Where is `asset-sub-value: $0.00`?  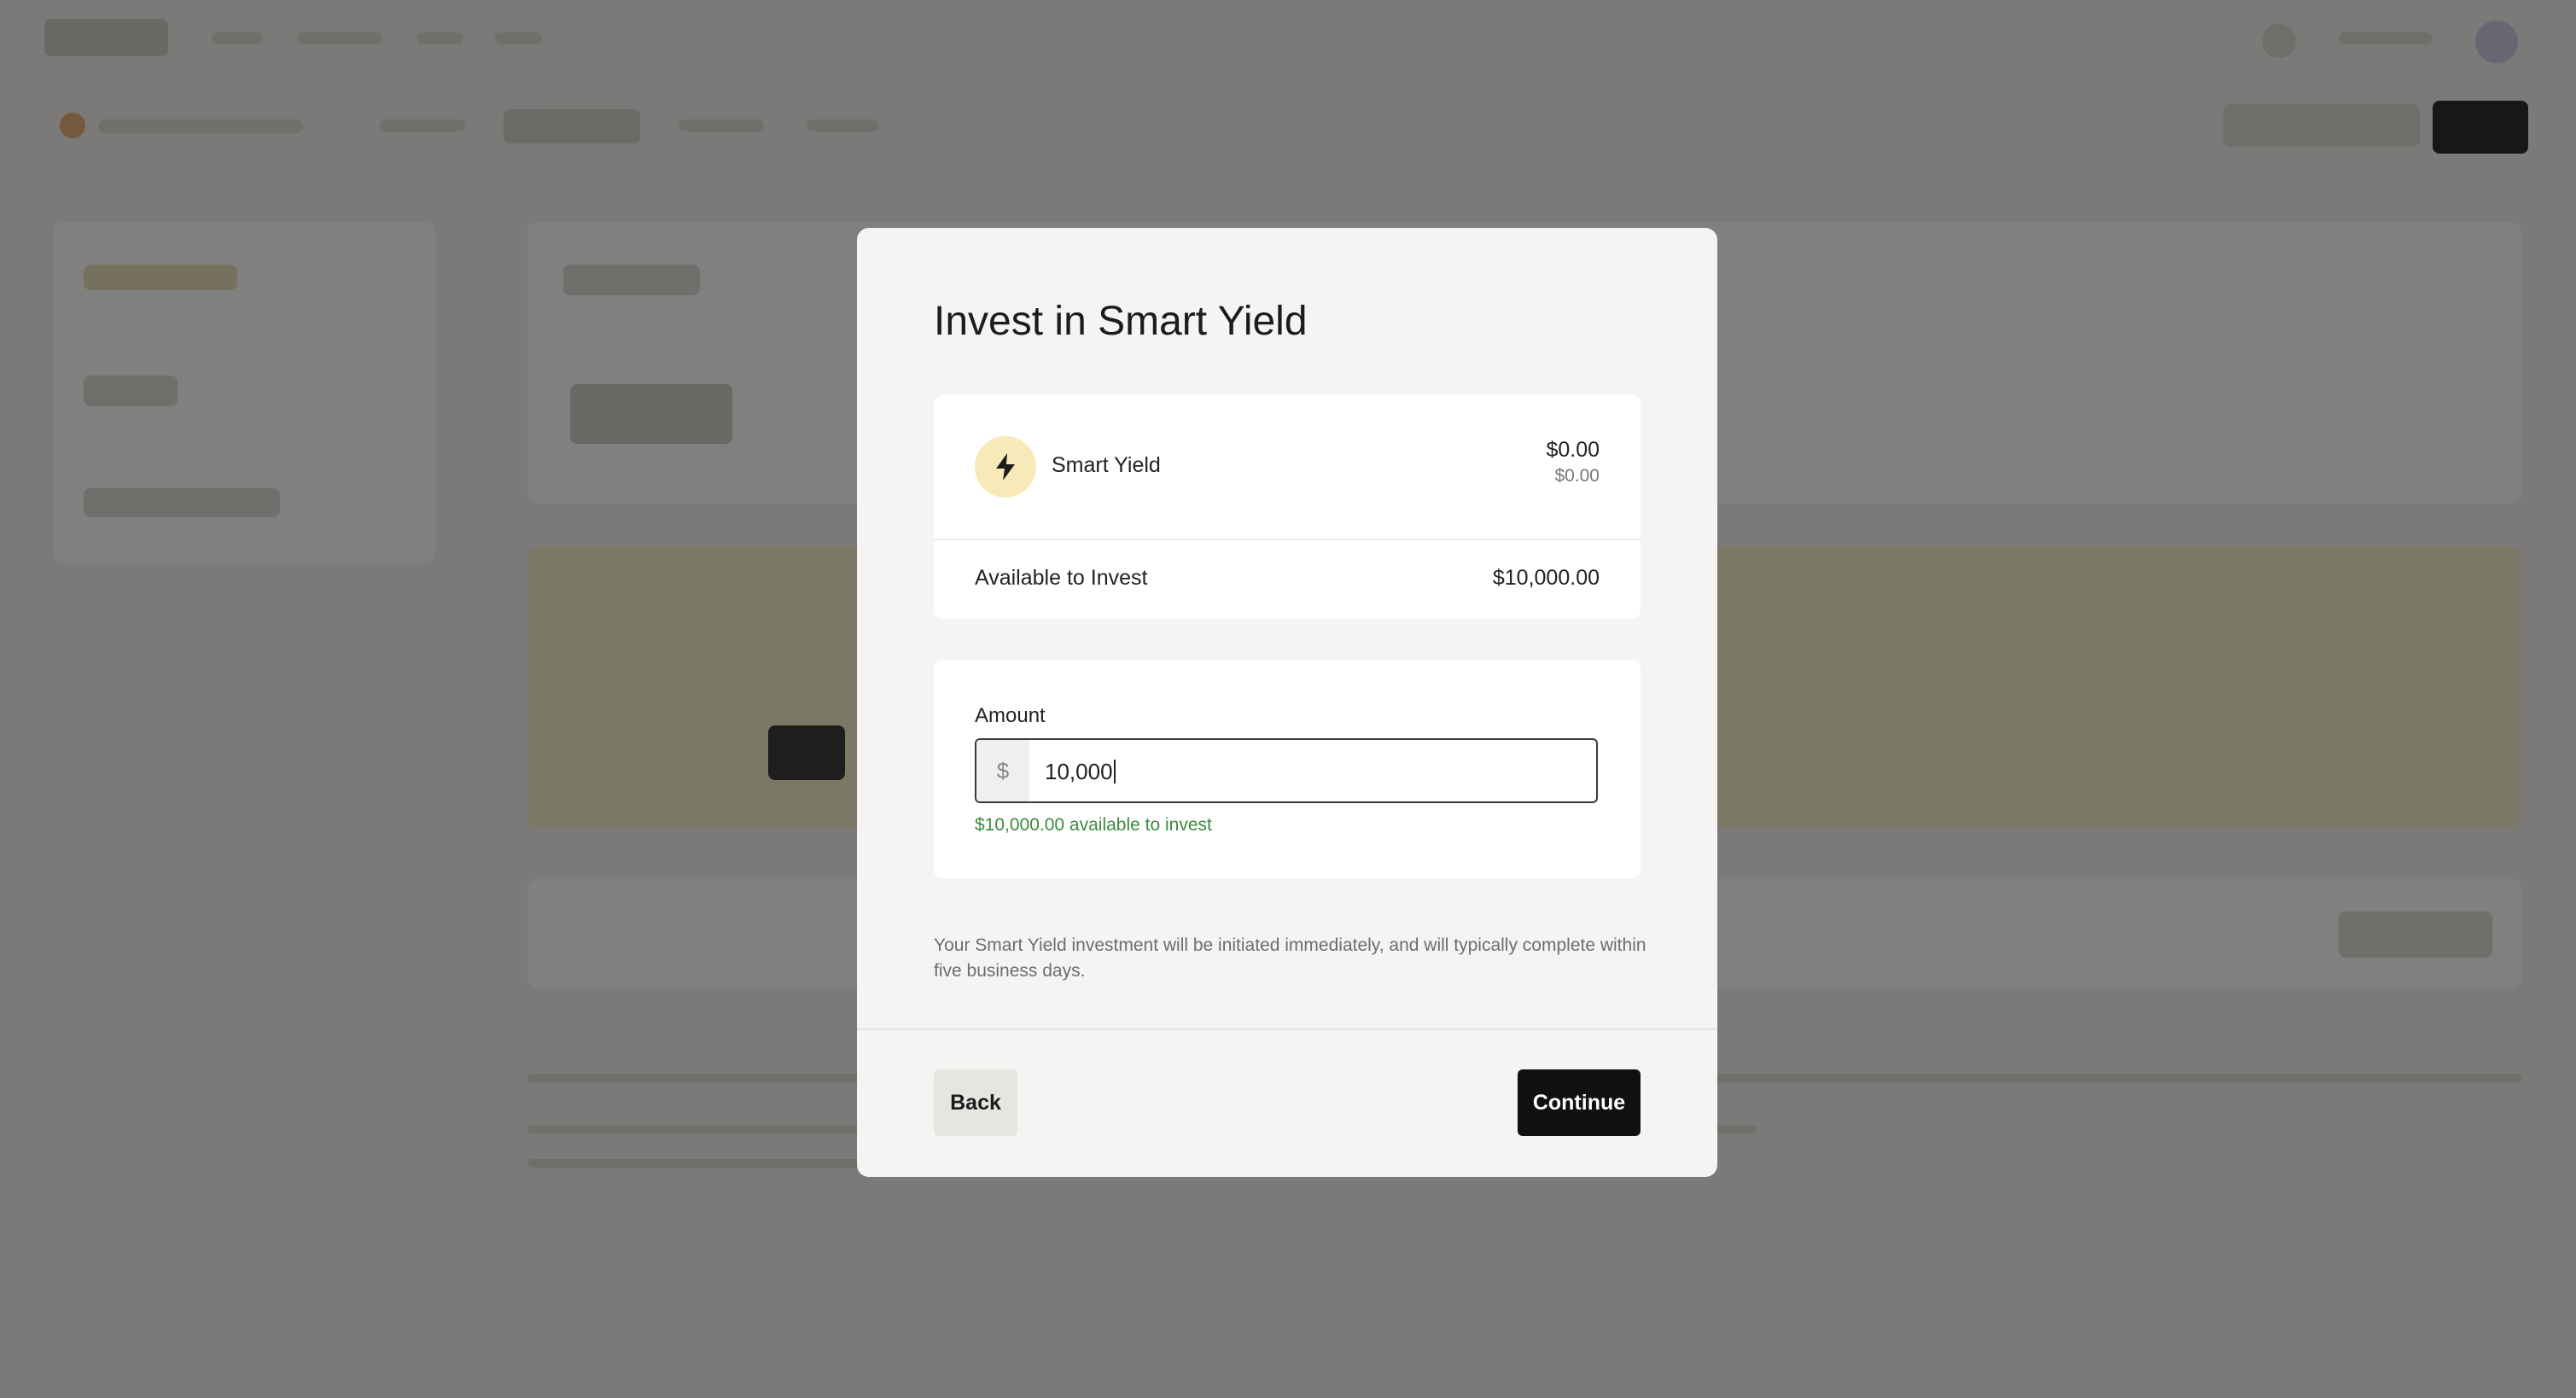
asset-sub-value: $0.00 is located at coordinates (1577, 476).